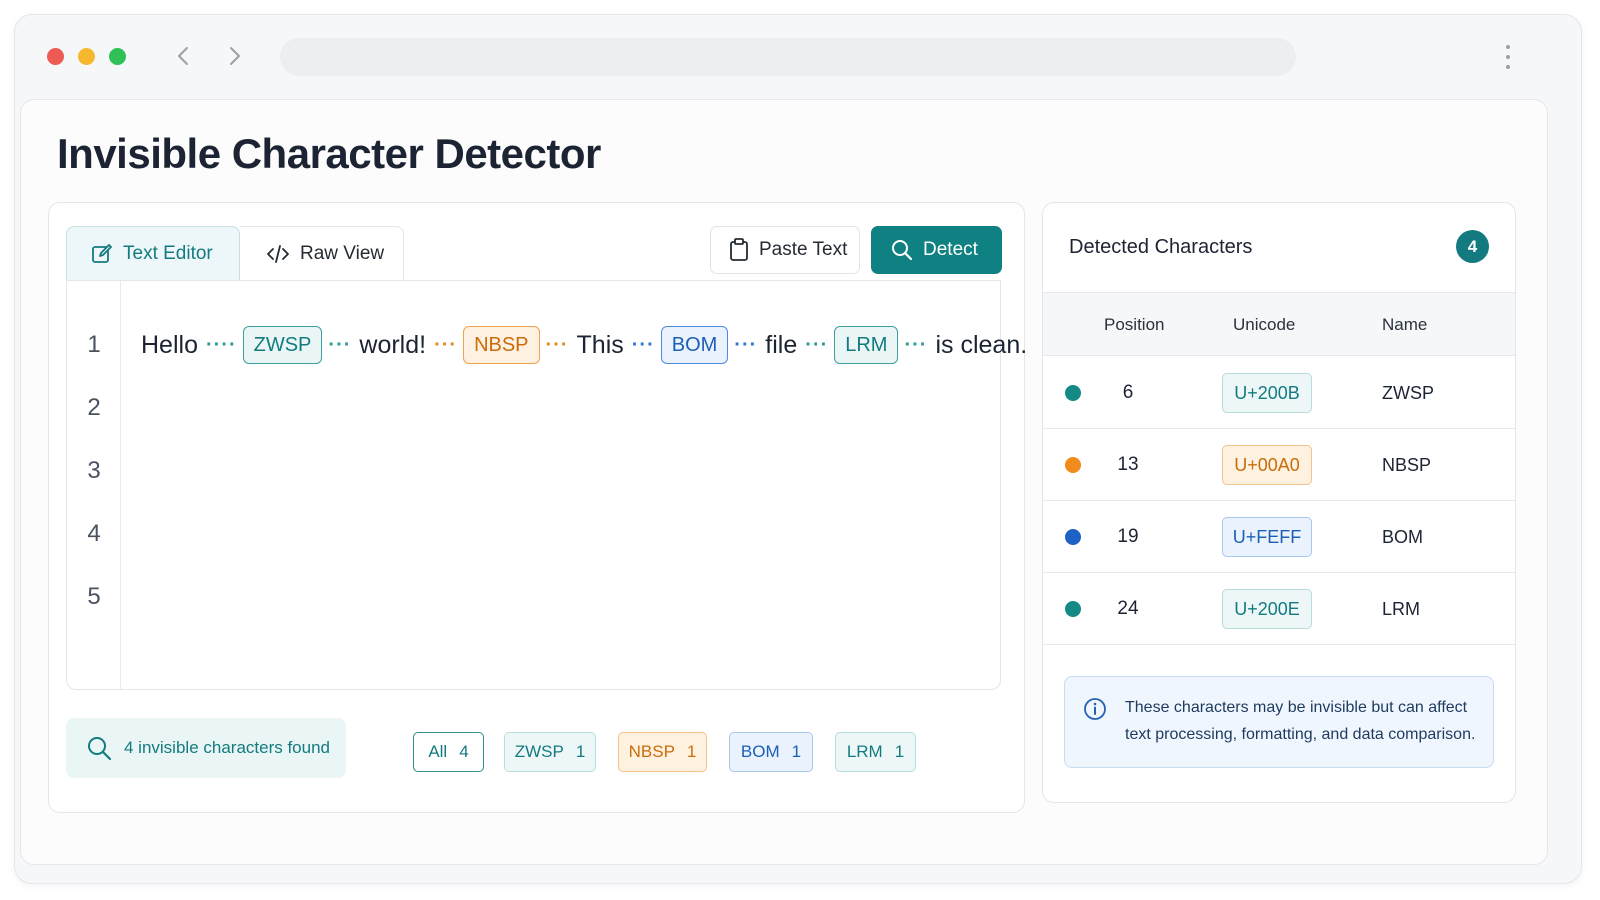  I want to click on bom-marker: BOM, so click(694, 345).